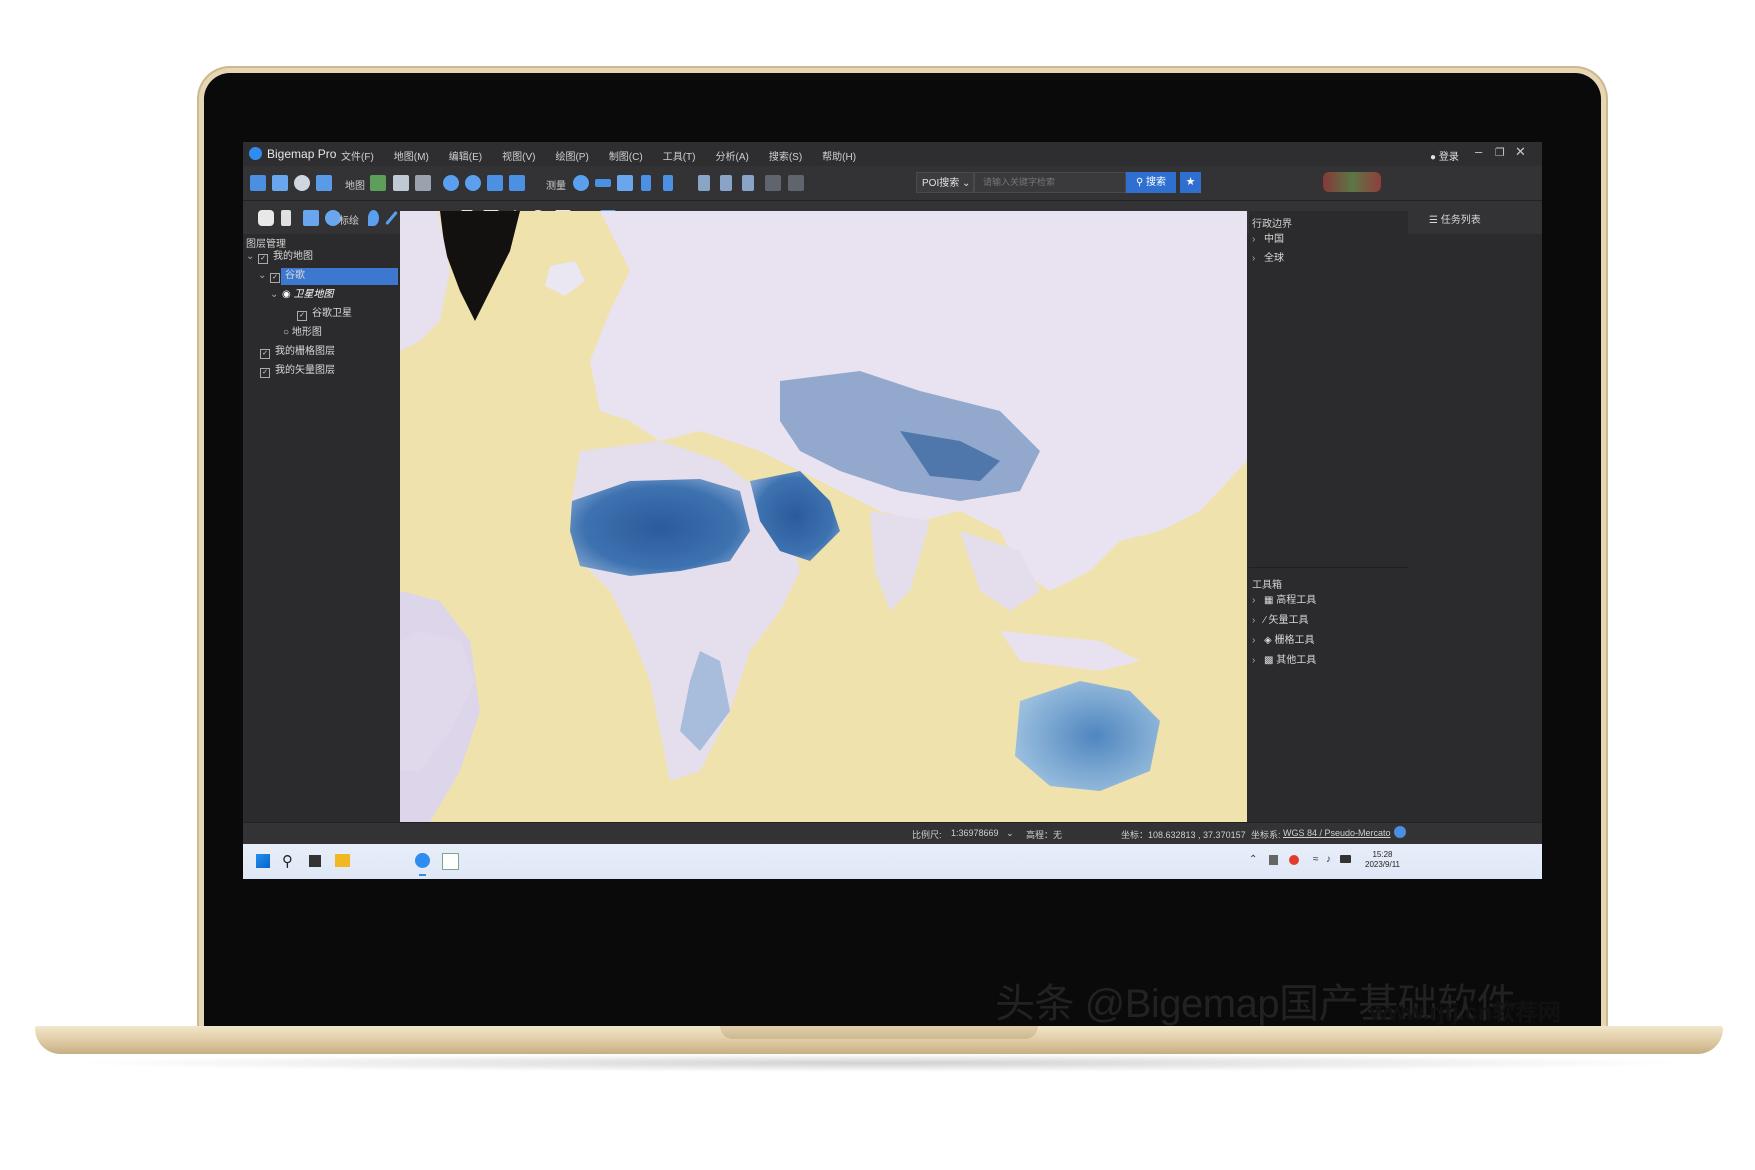  What do you see at coordinates (302, 183) in the screenshot?
I see `settings-gear-icon` at bounding box center [302, 183].